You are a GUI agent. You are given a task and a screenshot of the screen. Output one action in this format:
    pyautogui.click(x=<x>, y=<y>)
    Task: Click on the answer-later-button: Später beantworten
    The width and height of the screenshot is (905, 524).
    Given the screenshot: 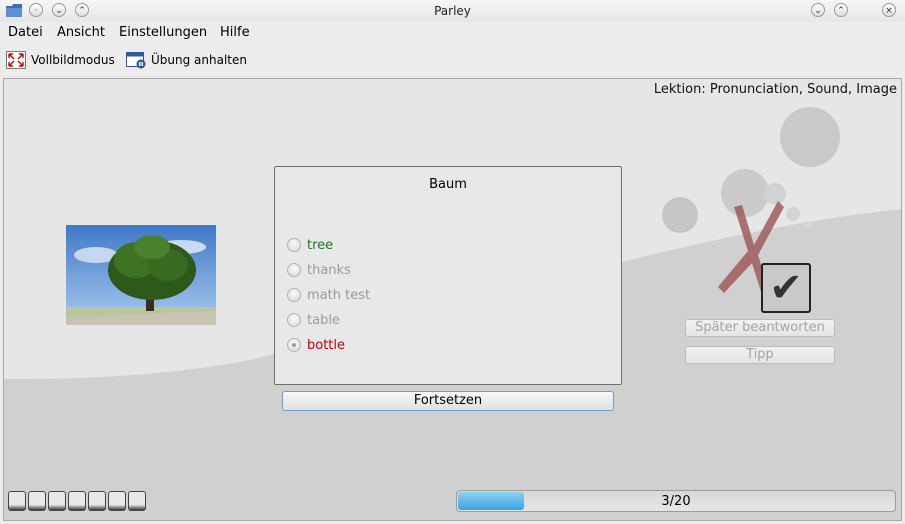 What is the action you would take?
    pyautogui.click(x=760, y=328)
    